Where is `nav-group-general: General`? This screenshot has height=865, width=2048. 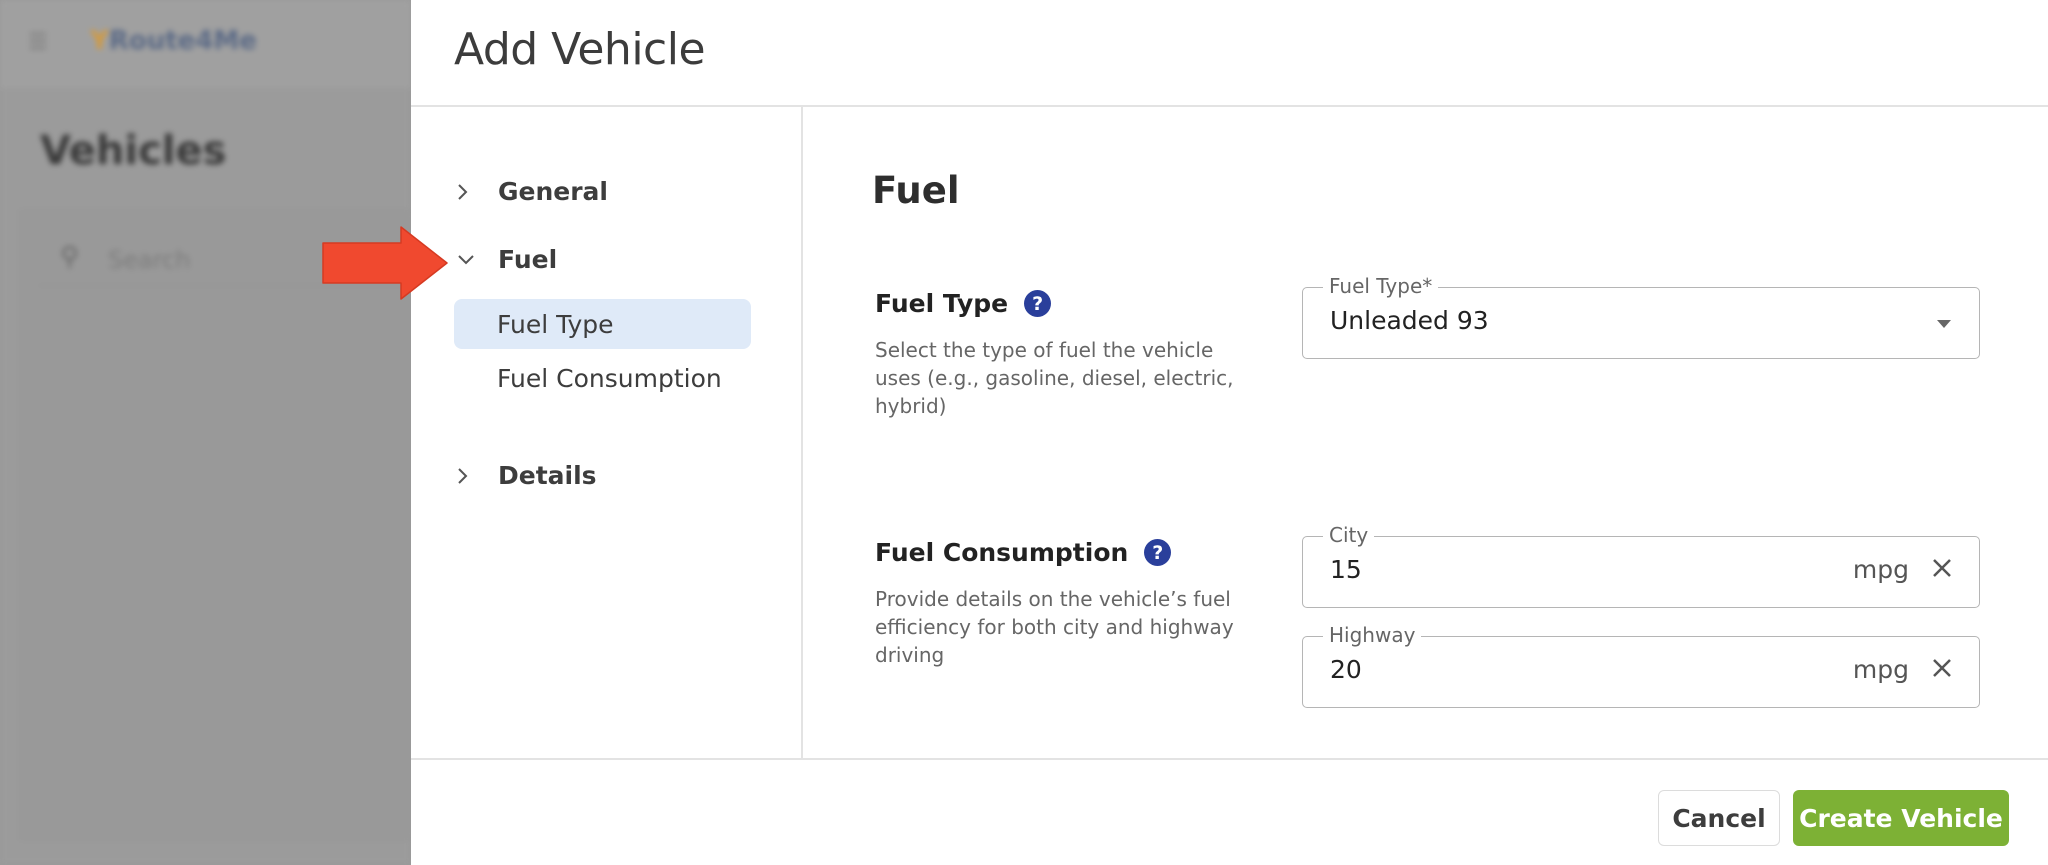
nav-group-general: General is located at coordinates (532, 191).